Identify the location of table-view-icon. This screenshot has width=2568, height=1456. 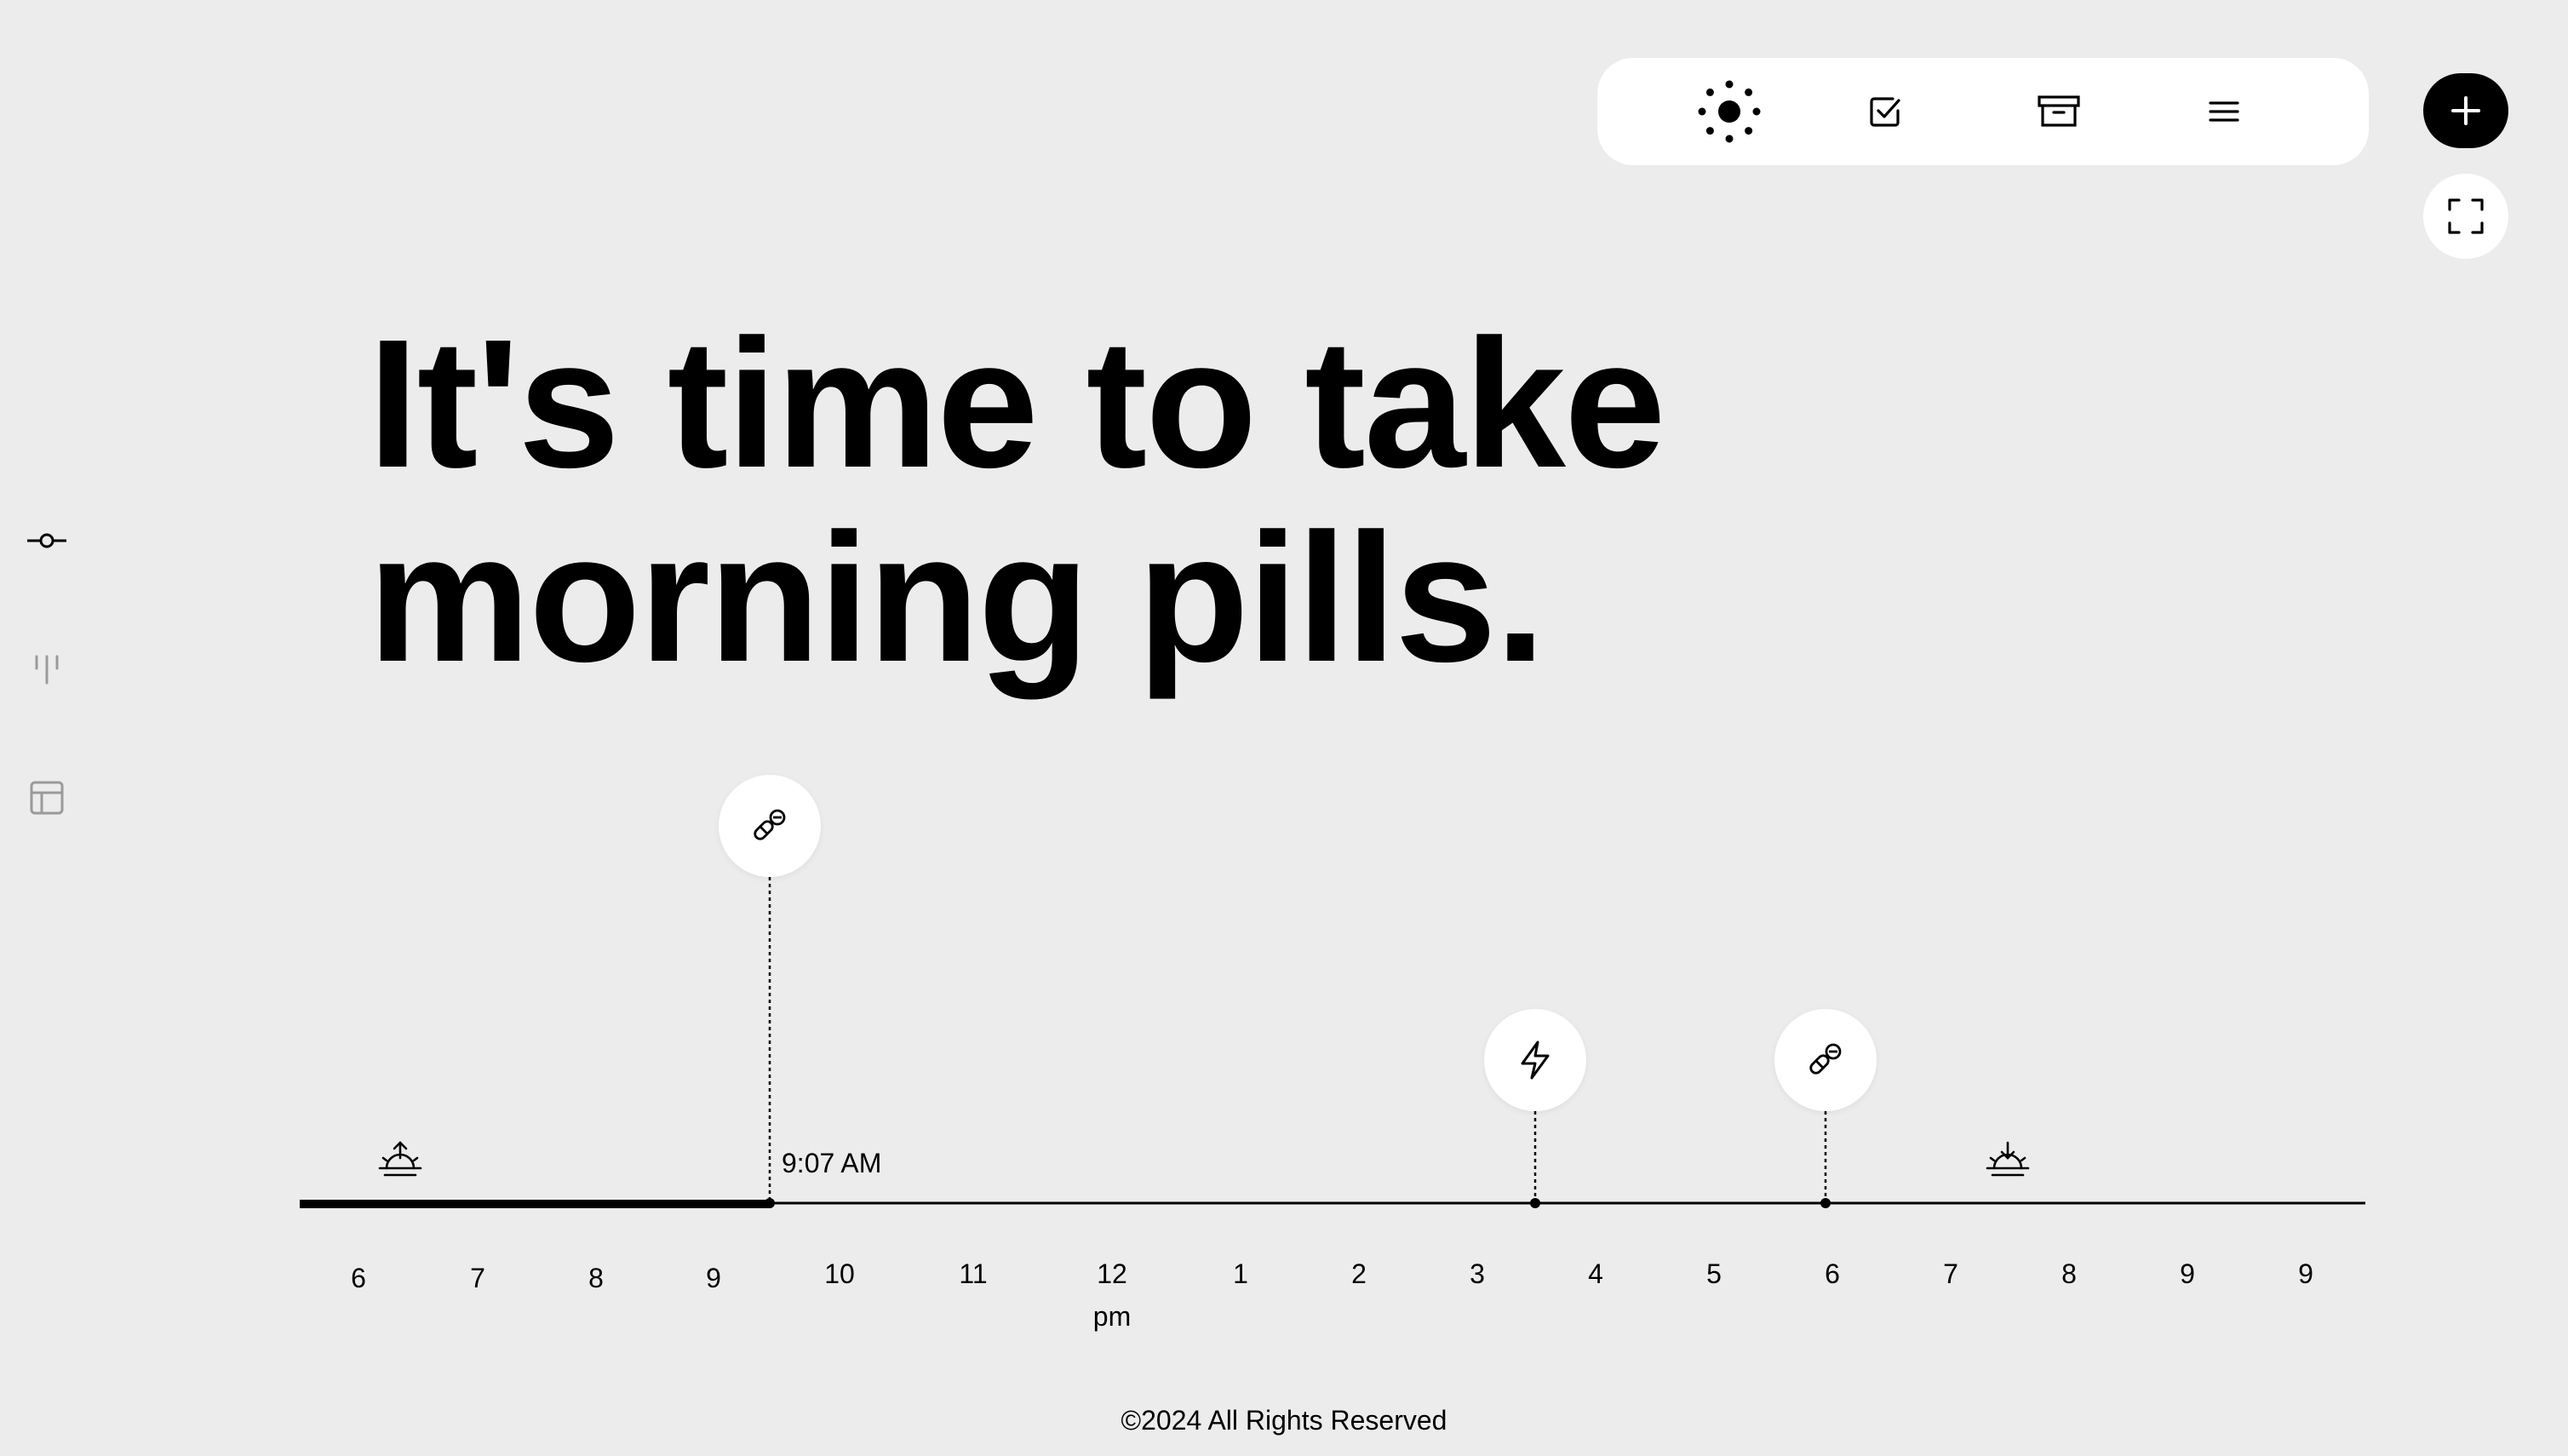
(47, 798).